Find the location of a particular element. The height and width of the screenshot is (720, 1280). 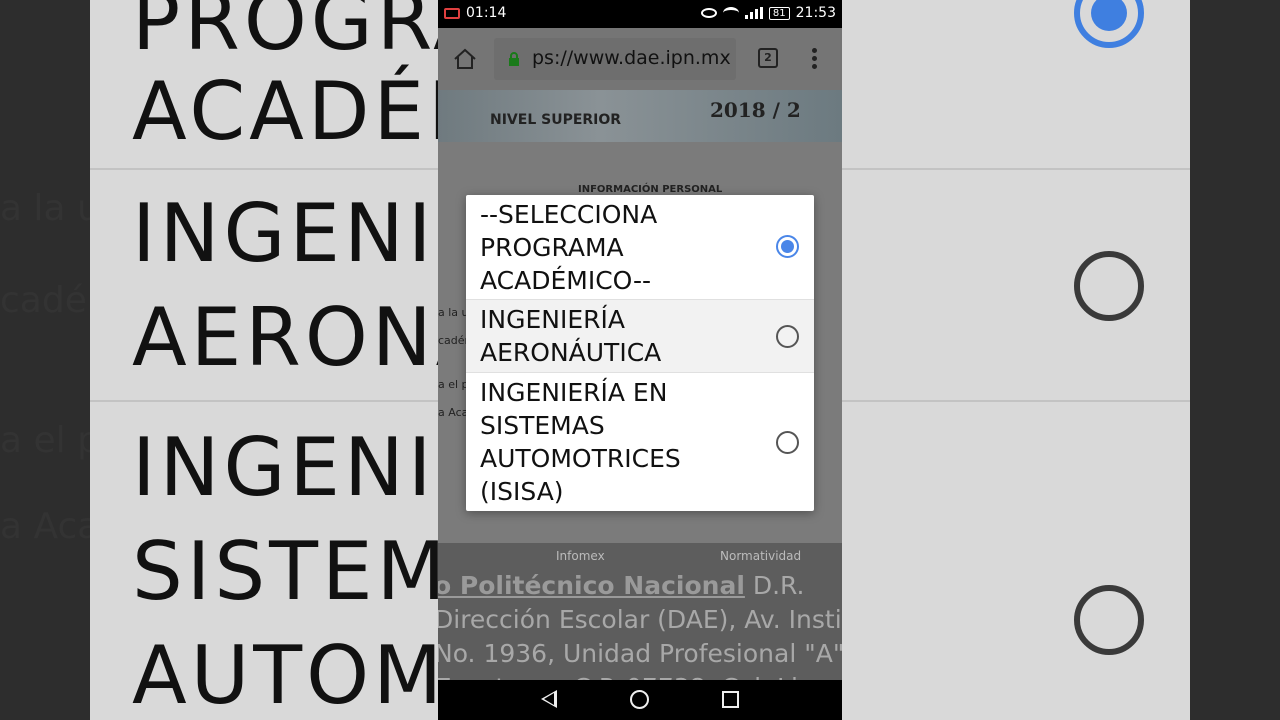

tab-switcher-icon: 2 is located at coordinates (768, 58).